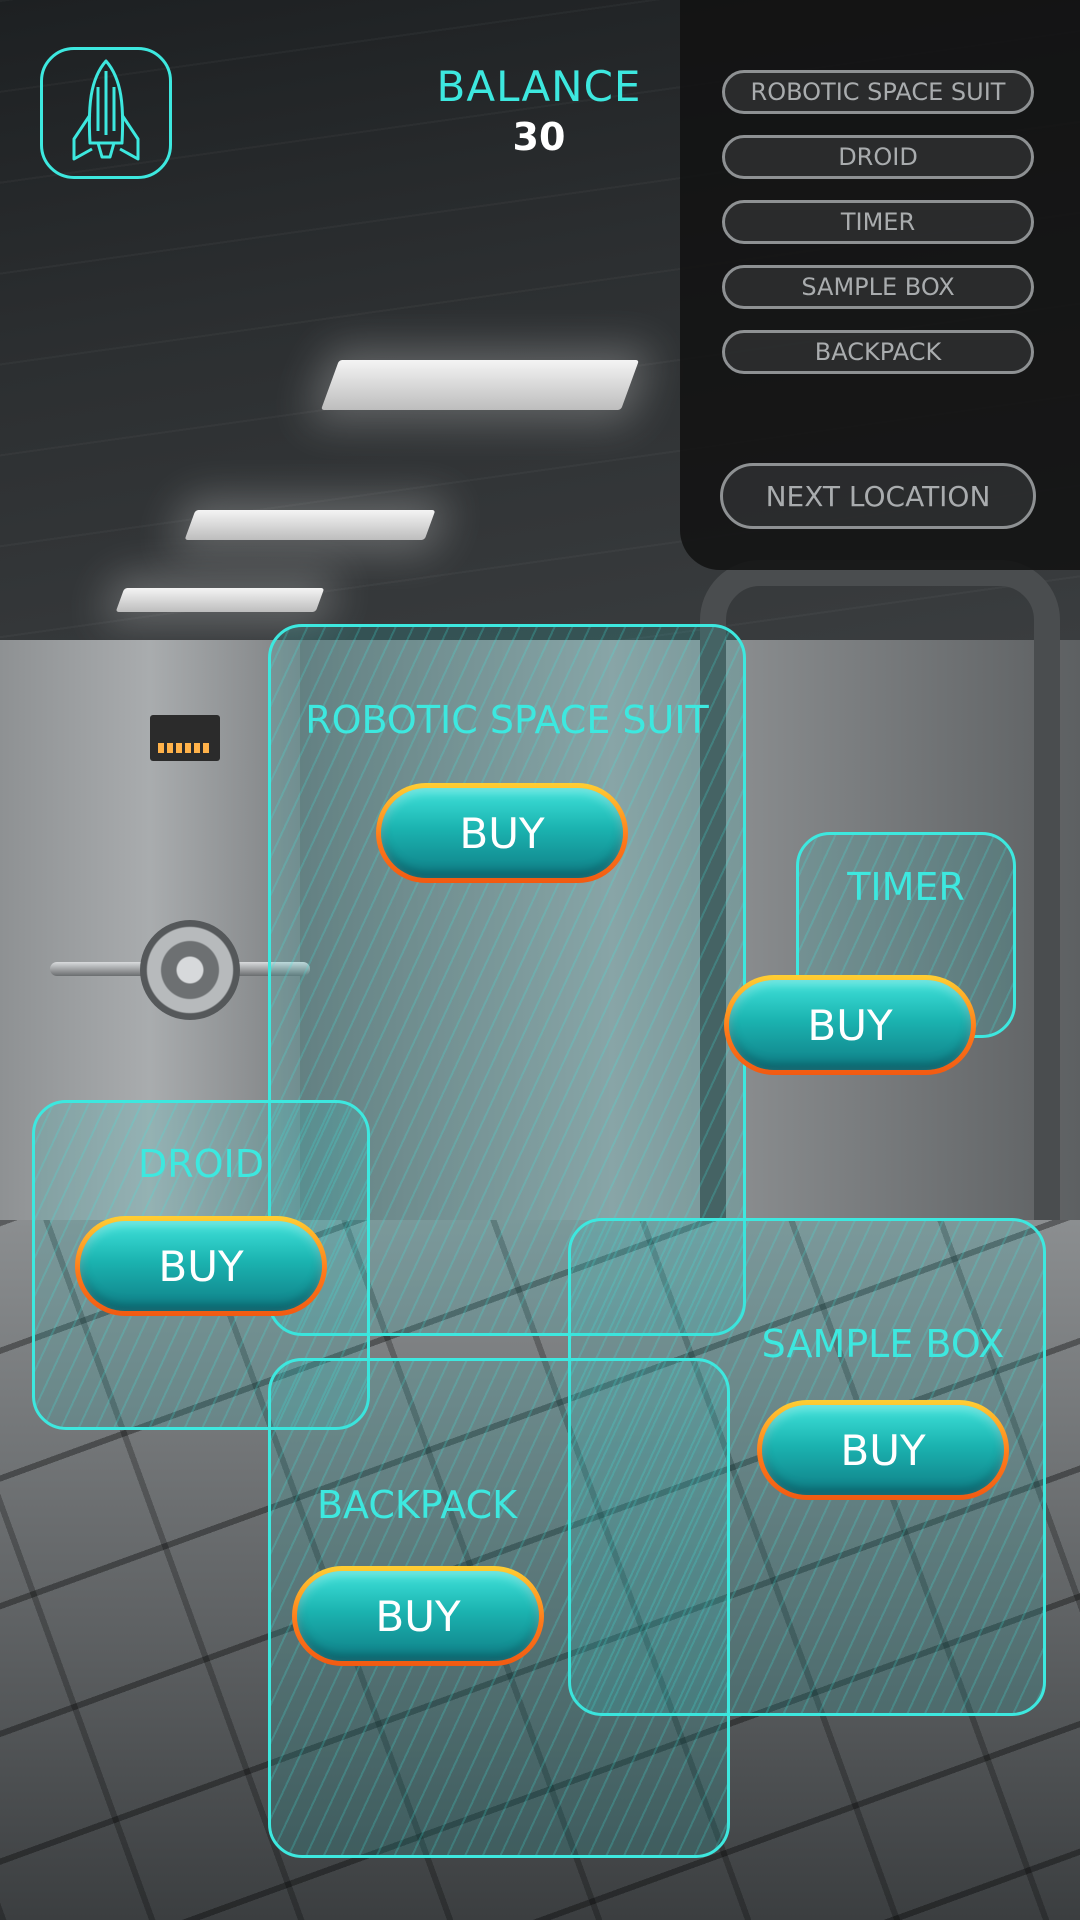  What do you see at coordinates (878, 496) in the screenshot?
I see `next-location-button: NEXT LOCATION` at bounding box center [878, 496].